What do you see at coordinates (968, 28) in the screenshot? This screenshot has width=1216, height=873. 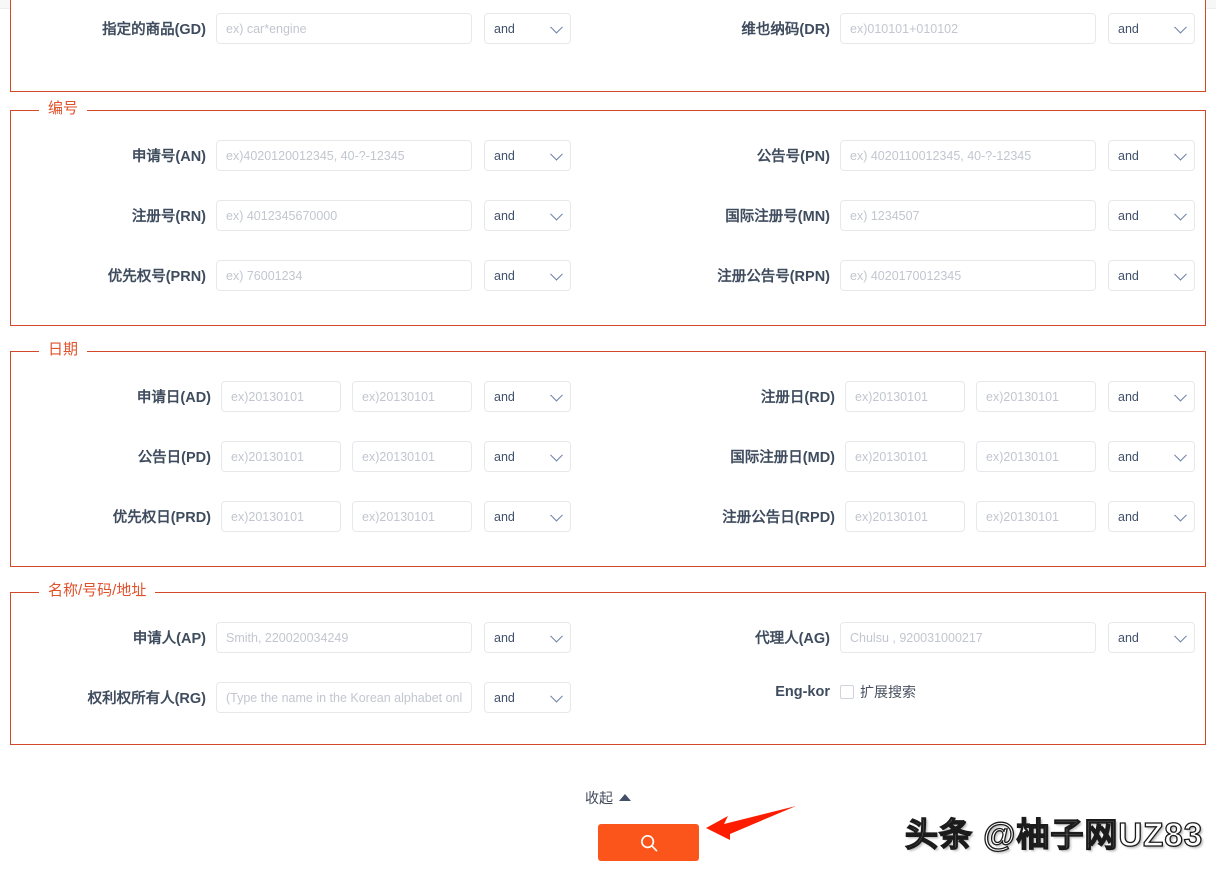 I see `input-vienna-code` at bounding box center [968, 28].